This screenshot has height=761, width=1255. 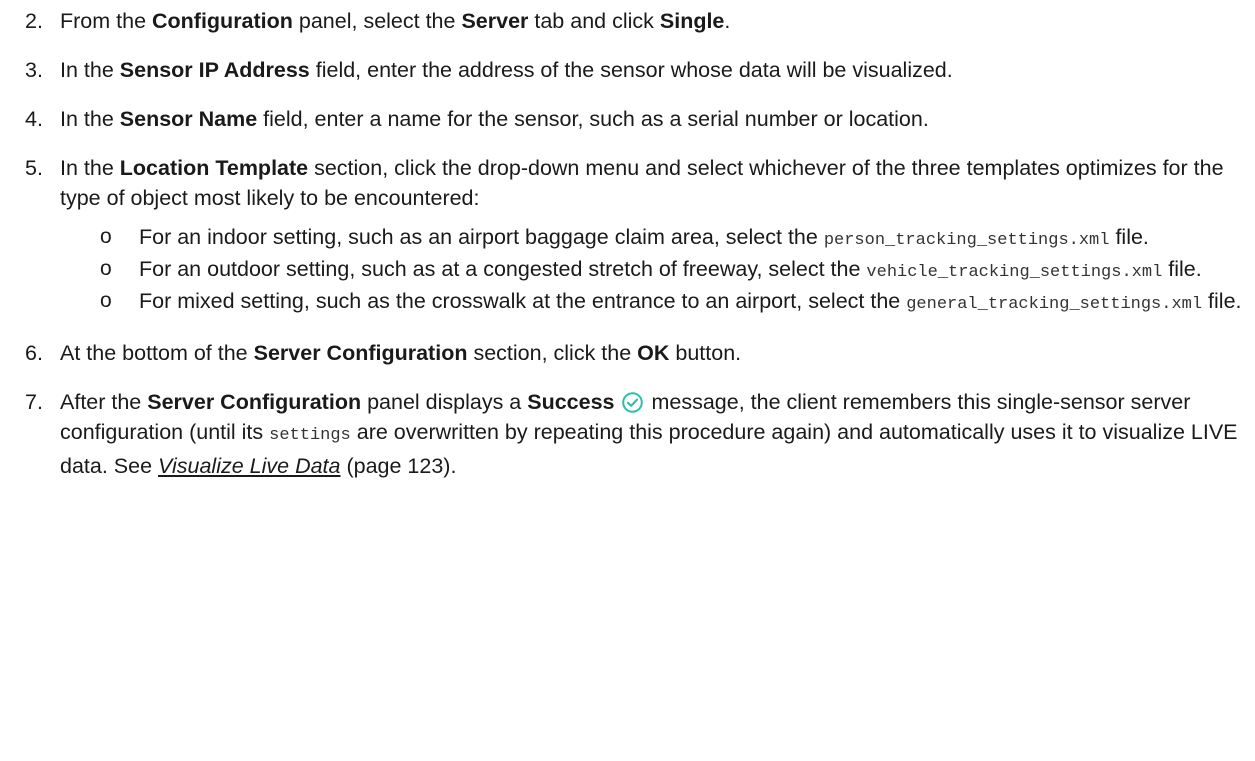 What do you see at coordinates (106, 21) in the screenshot?
I see `step-text: From the` at bounding box center [106, 21].